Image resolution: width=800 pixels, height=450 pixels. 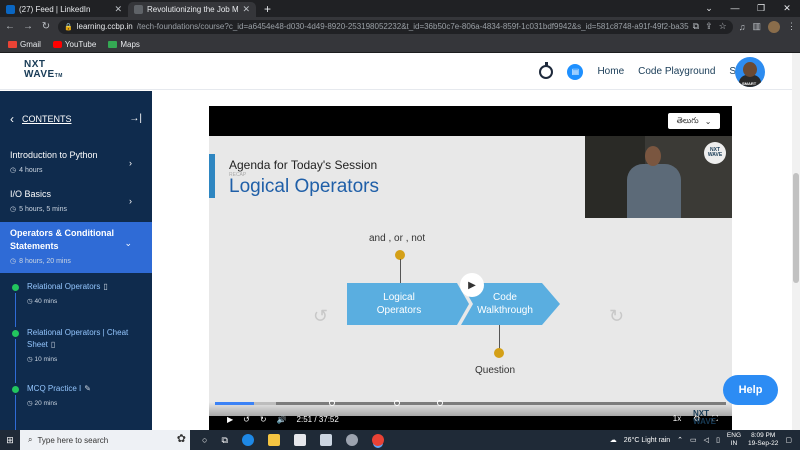 I want to click on tab-title: Revolutionizing the Job Market |, so click(x=193, y=9).